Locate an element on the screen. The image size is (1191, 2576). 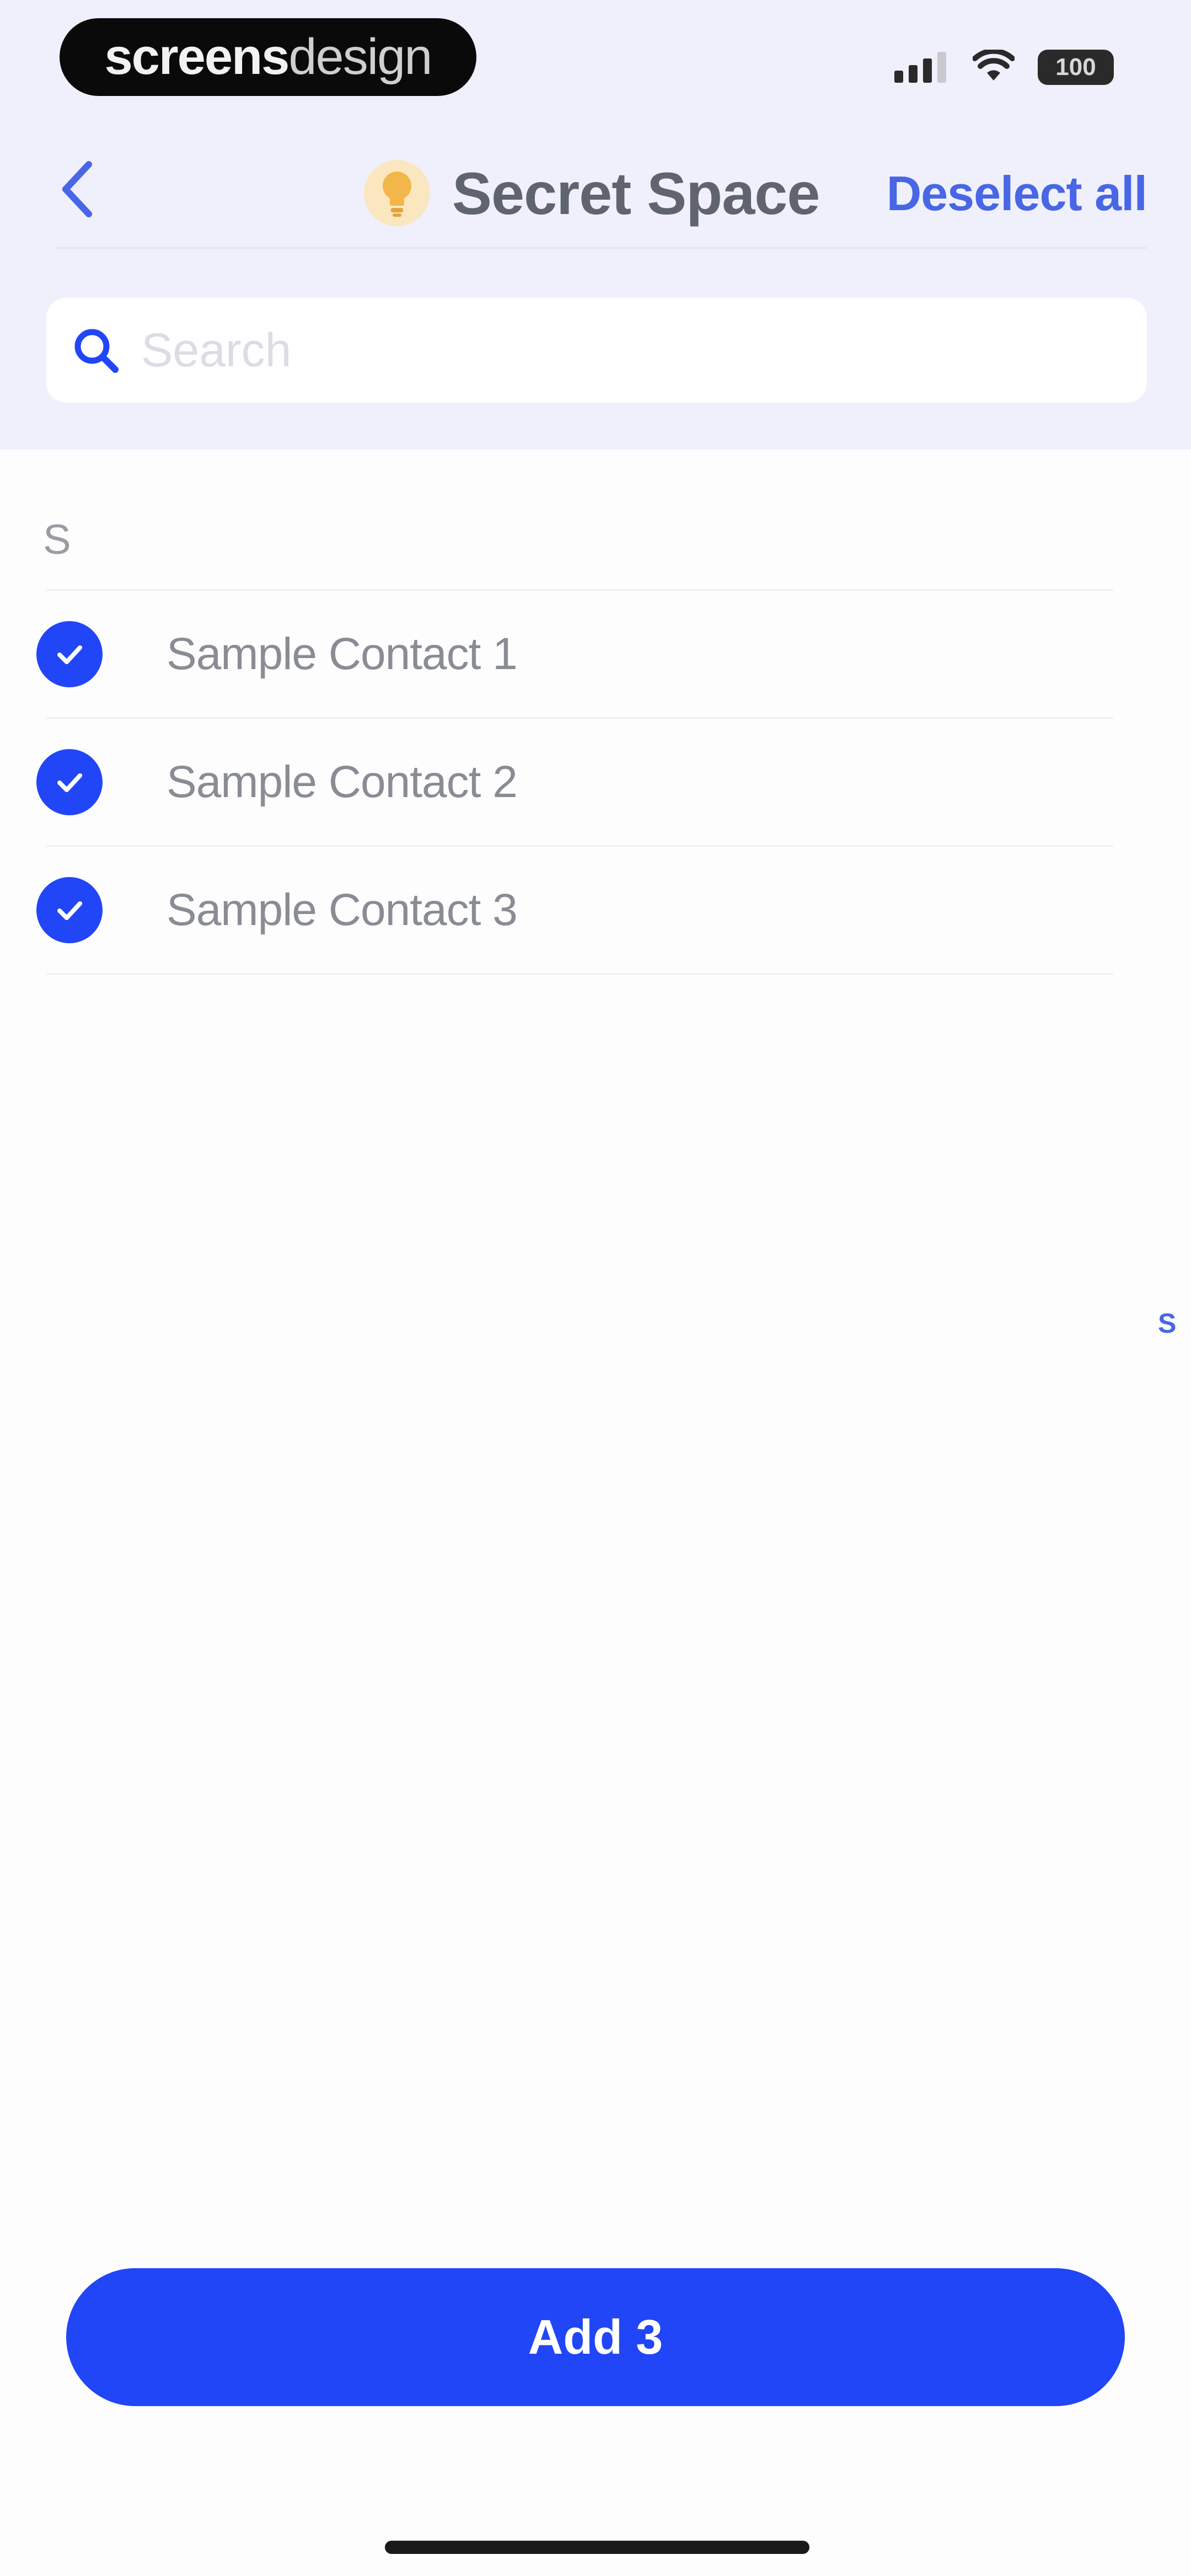
nav-title: Secret Space is located at coordinates (592, 193).